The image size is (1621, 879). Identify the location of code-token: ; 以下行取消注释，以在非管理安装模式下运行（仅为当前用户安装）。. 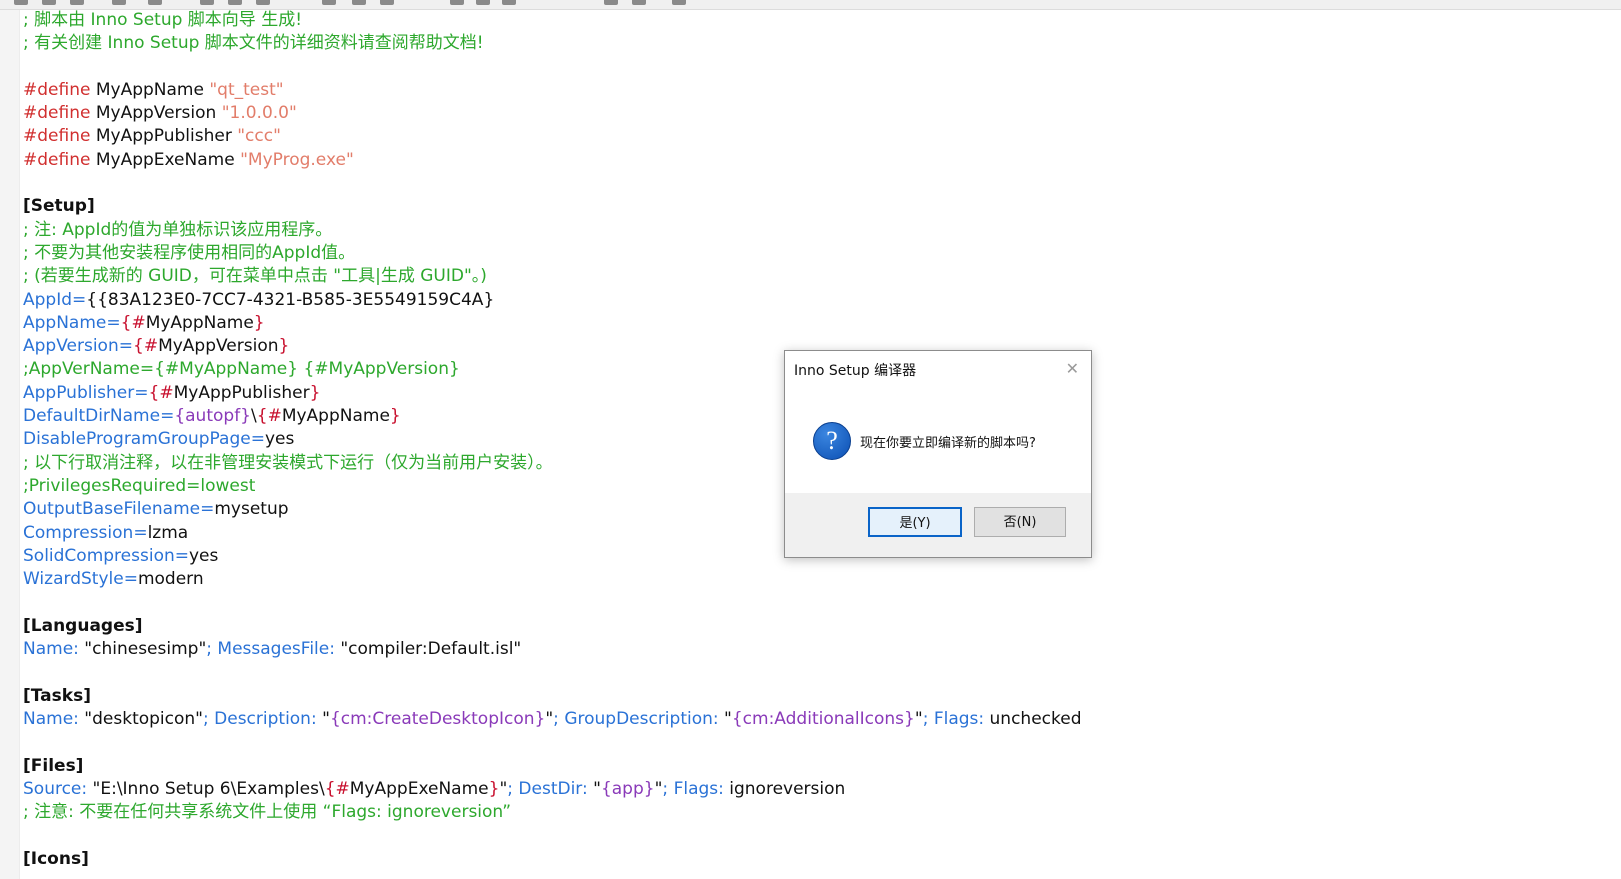
(288, 462).